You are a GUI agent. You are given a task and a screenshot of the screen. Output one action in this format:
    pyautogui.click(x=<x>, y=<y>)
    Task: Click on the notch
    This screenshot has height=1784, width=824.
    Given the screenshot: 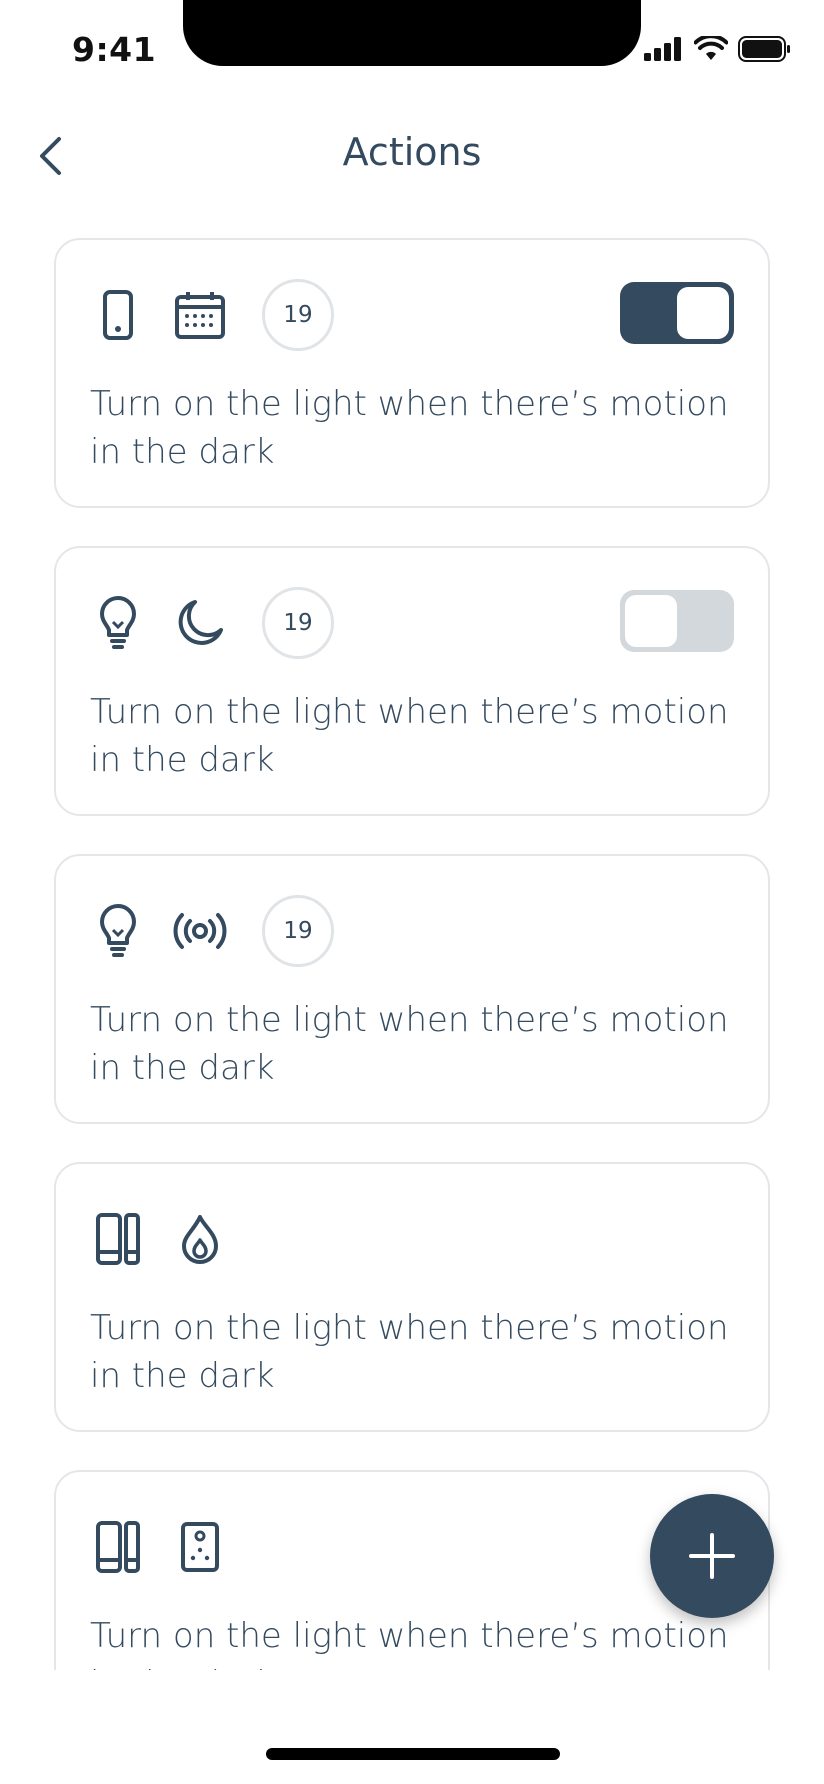 What is the action you would take?
    pyautogui.click(x=412, y=33)
    